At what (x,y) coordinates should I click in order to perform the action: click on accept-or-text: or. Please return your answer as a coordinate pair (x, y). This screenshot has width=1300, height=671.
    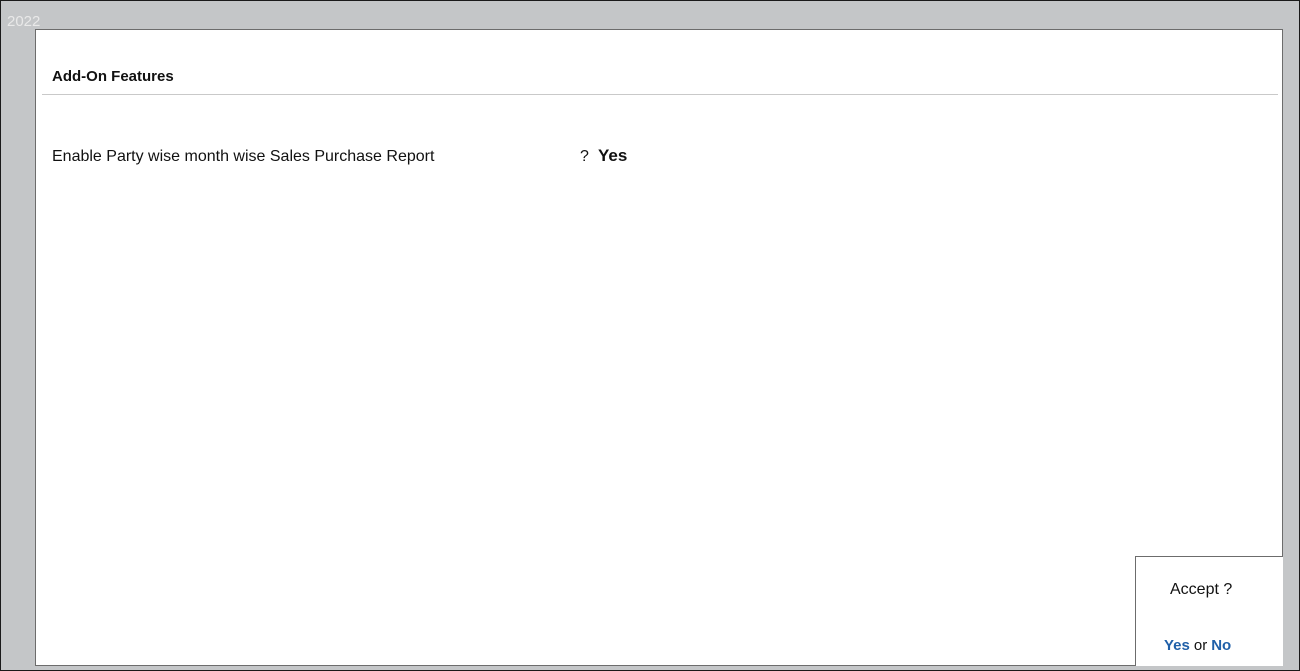
    Looking at the image, I should click on (1200, 645).